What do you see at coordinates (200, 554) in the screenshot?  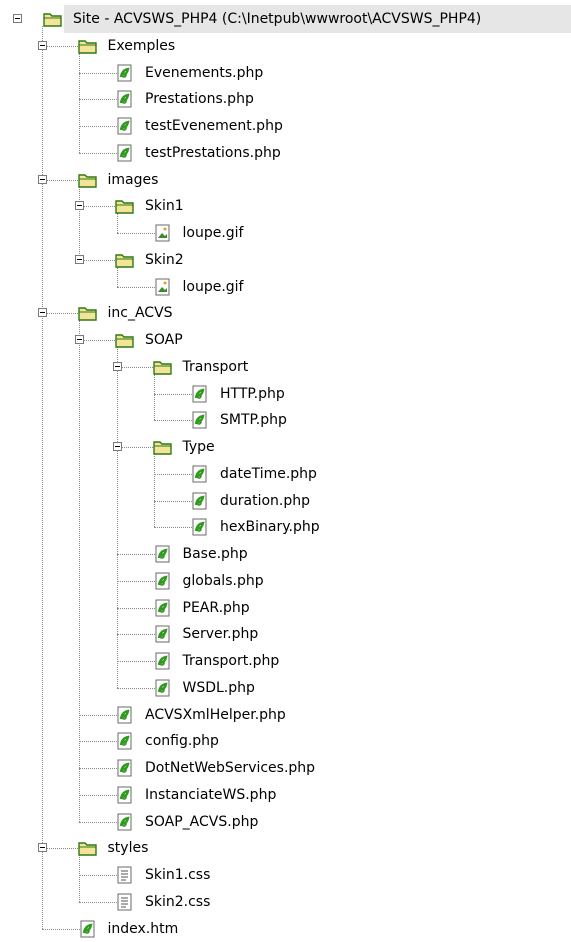 I see `tree-file-item: Base.php` at bounding box center [200, 554].